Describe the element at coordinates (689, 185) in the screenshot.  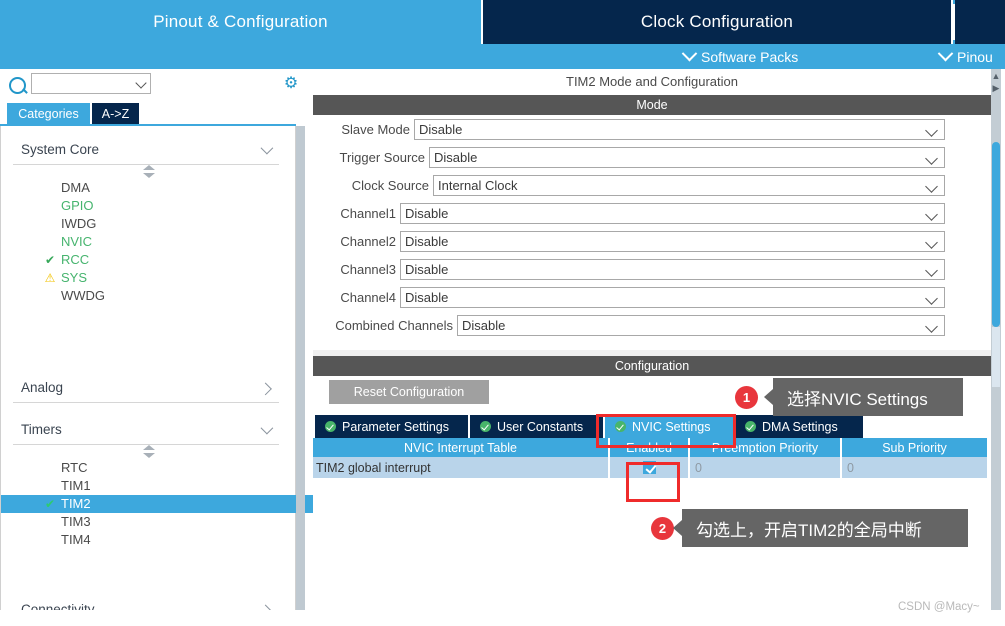
I see `clock-source-select: Internal Clock` at that location.